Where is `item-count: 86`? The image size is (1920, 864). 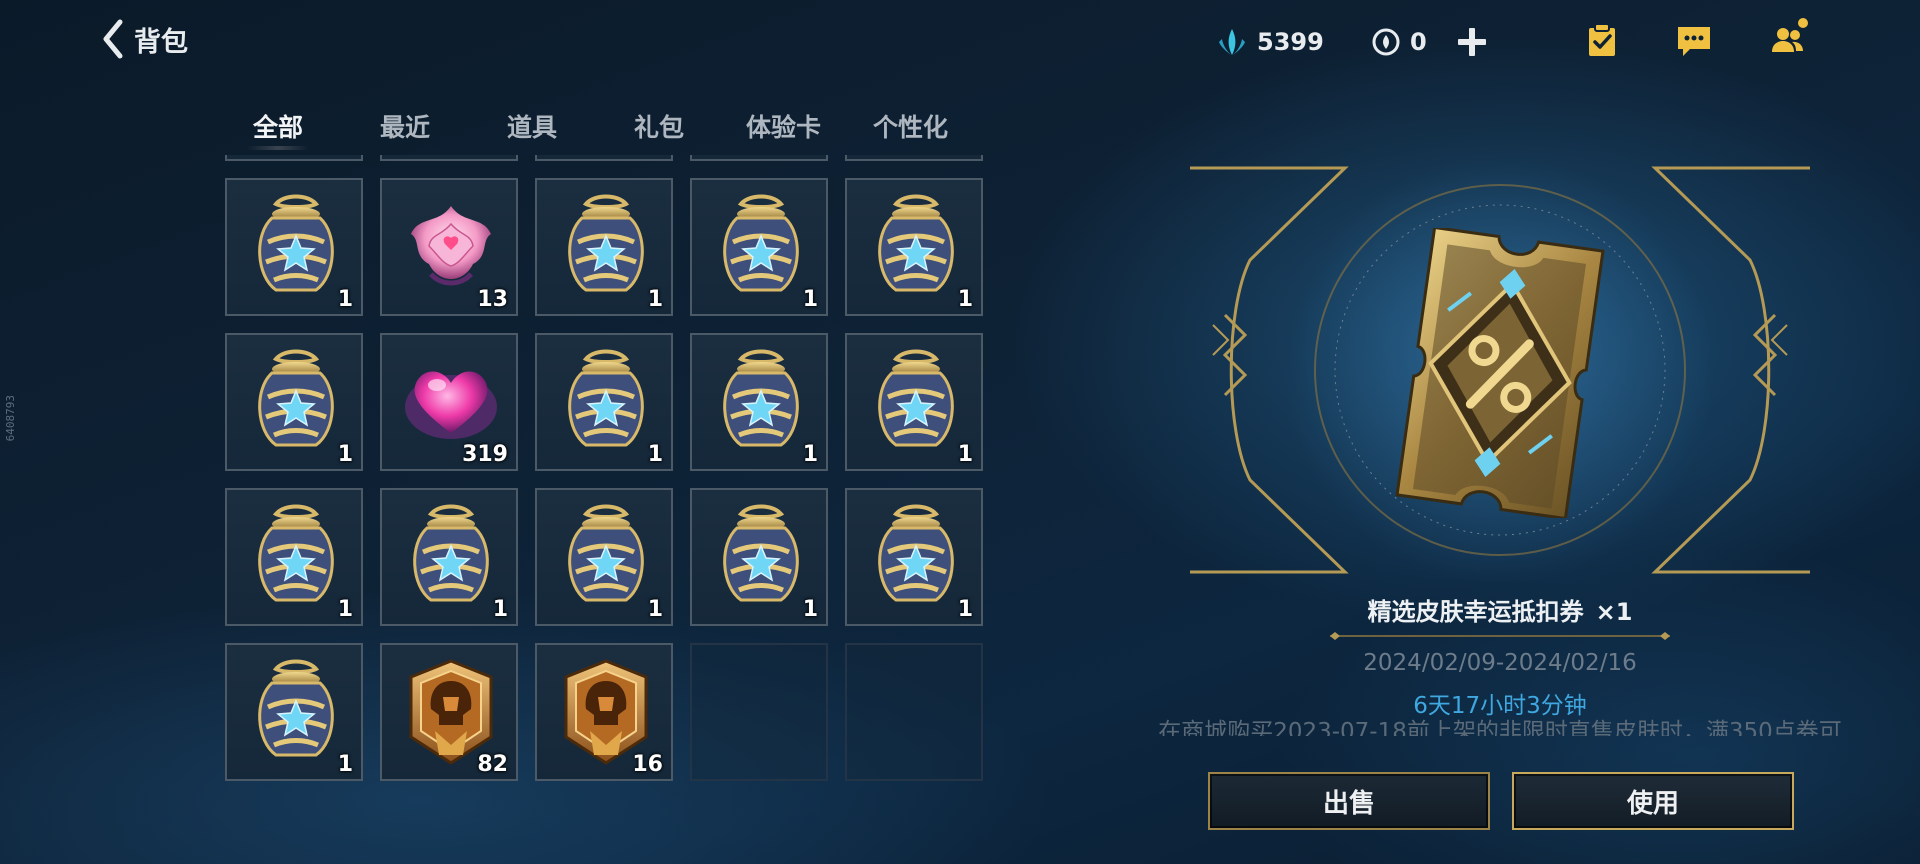 item-count: 86 is located at coordinates (337, 156).